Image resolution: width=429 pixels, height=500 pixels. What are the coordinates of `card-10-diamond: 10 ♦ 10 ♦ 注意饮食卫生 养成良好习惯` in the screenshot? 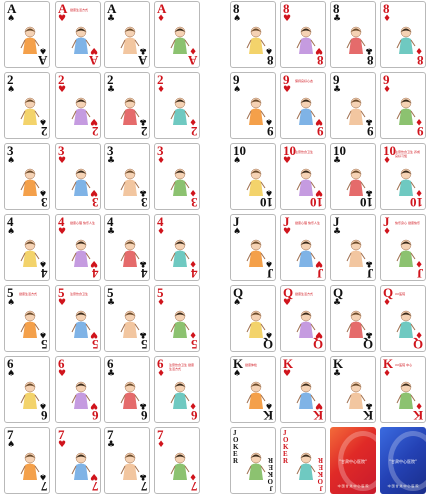 It's located at (403, 176).